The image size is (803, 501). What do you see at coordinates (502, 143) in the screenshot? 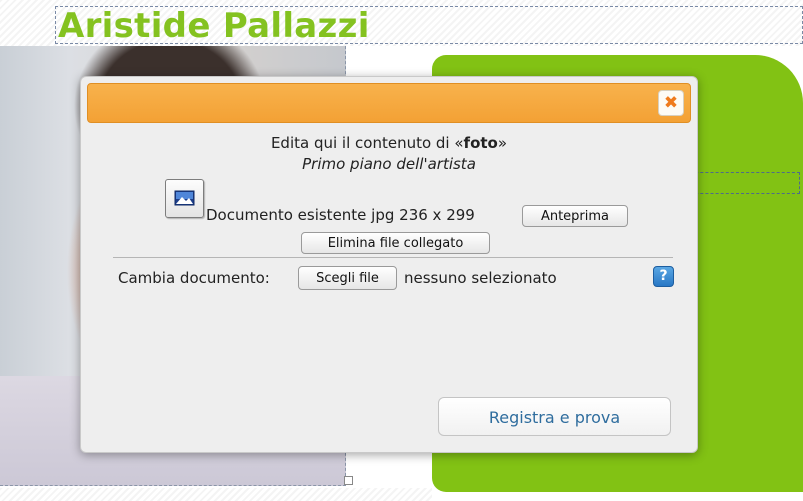
I see `edit-suffix: »` at bounding box center [502, 143].